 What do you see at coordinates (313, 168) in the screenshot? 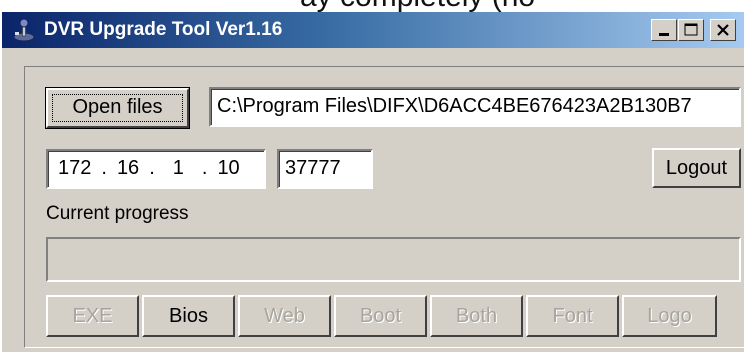
I see `port-value: 37777` at bounding box center [313, 168].